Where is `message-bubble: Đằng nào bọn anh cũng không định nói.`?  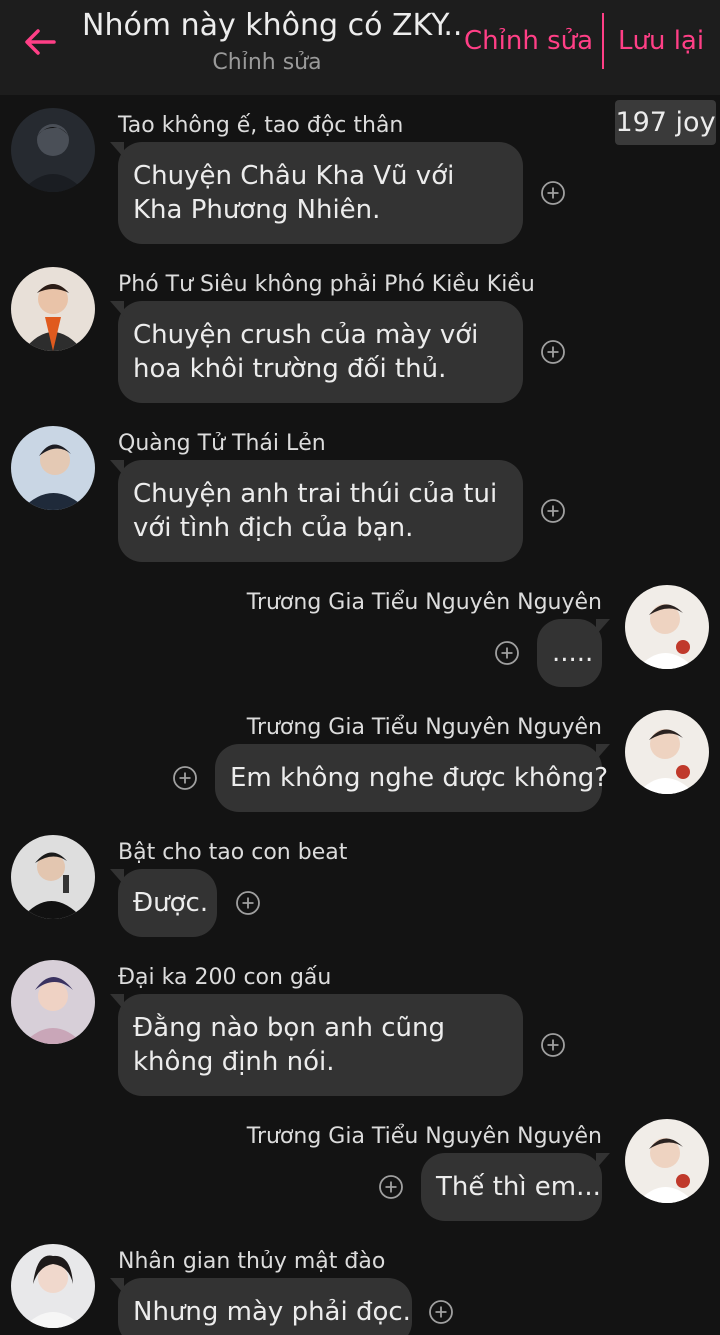 message-bubble: Đằng nào bọn anh cũng không định nói. is located at coordinates (316, 1045).